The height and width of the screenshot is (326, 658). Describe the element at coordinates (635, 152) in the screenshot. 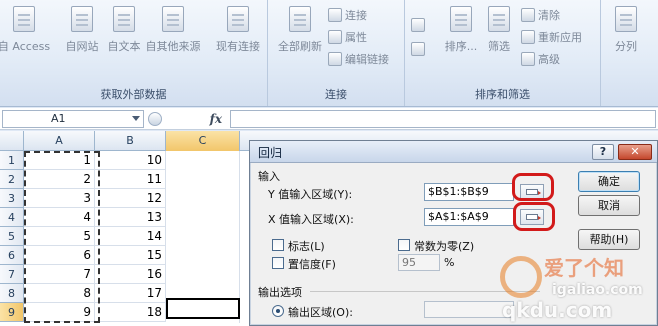

I see `close-icon: ✕` at that location.